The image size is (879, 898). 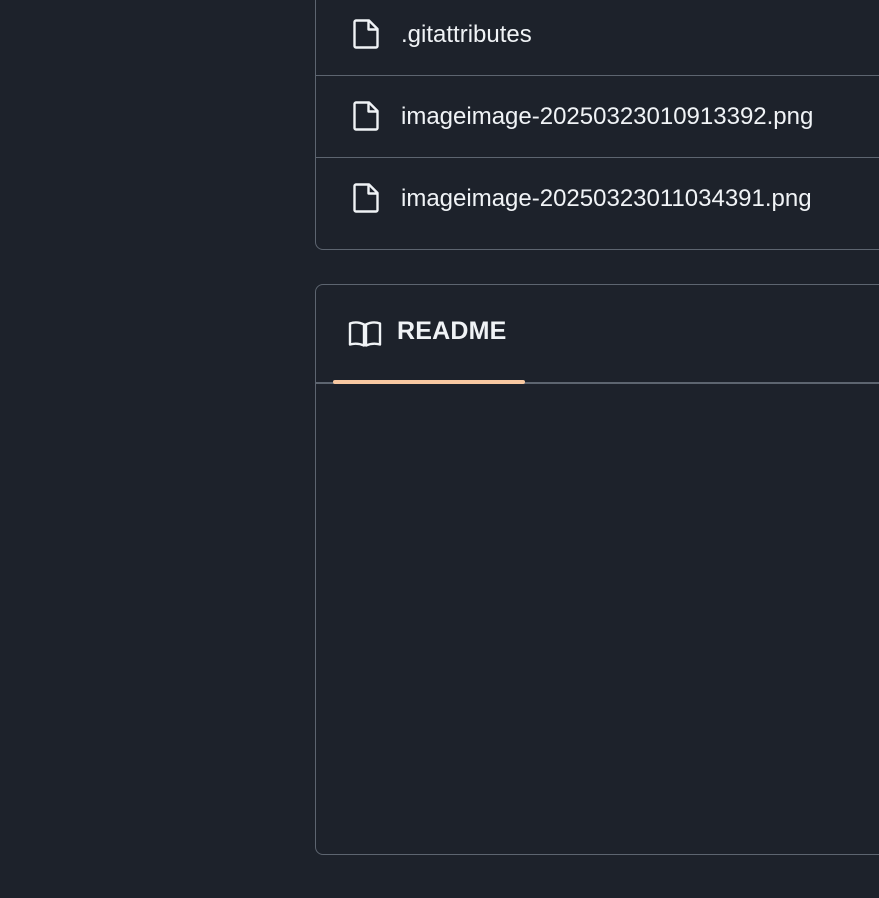 What do you see at coordinates (597, 334) in the screenshot?
I see `readme-tabbar: README` at bounding box center [597, 334].